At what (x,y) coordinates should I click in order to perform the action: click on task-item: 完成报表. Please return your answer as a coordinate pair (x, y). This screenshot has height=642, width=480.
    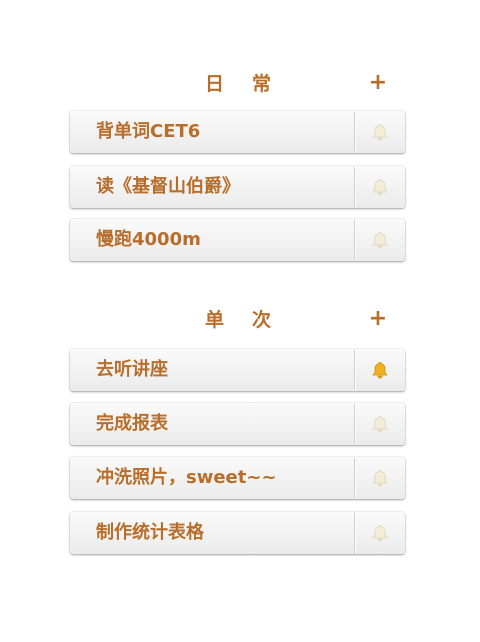
    Looking at the image, I should click on (237, 424).